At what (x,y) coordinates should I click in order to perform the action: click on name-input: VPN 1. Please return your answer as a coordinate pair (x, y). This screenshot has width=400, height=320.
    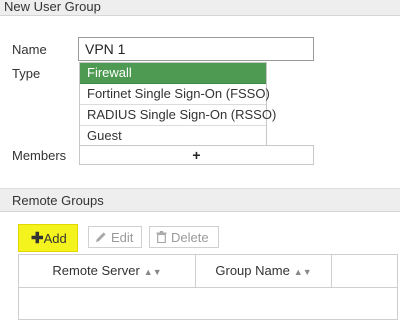
    Looking at the image, I should click on (196, 49).